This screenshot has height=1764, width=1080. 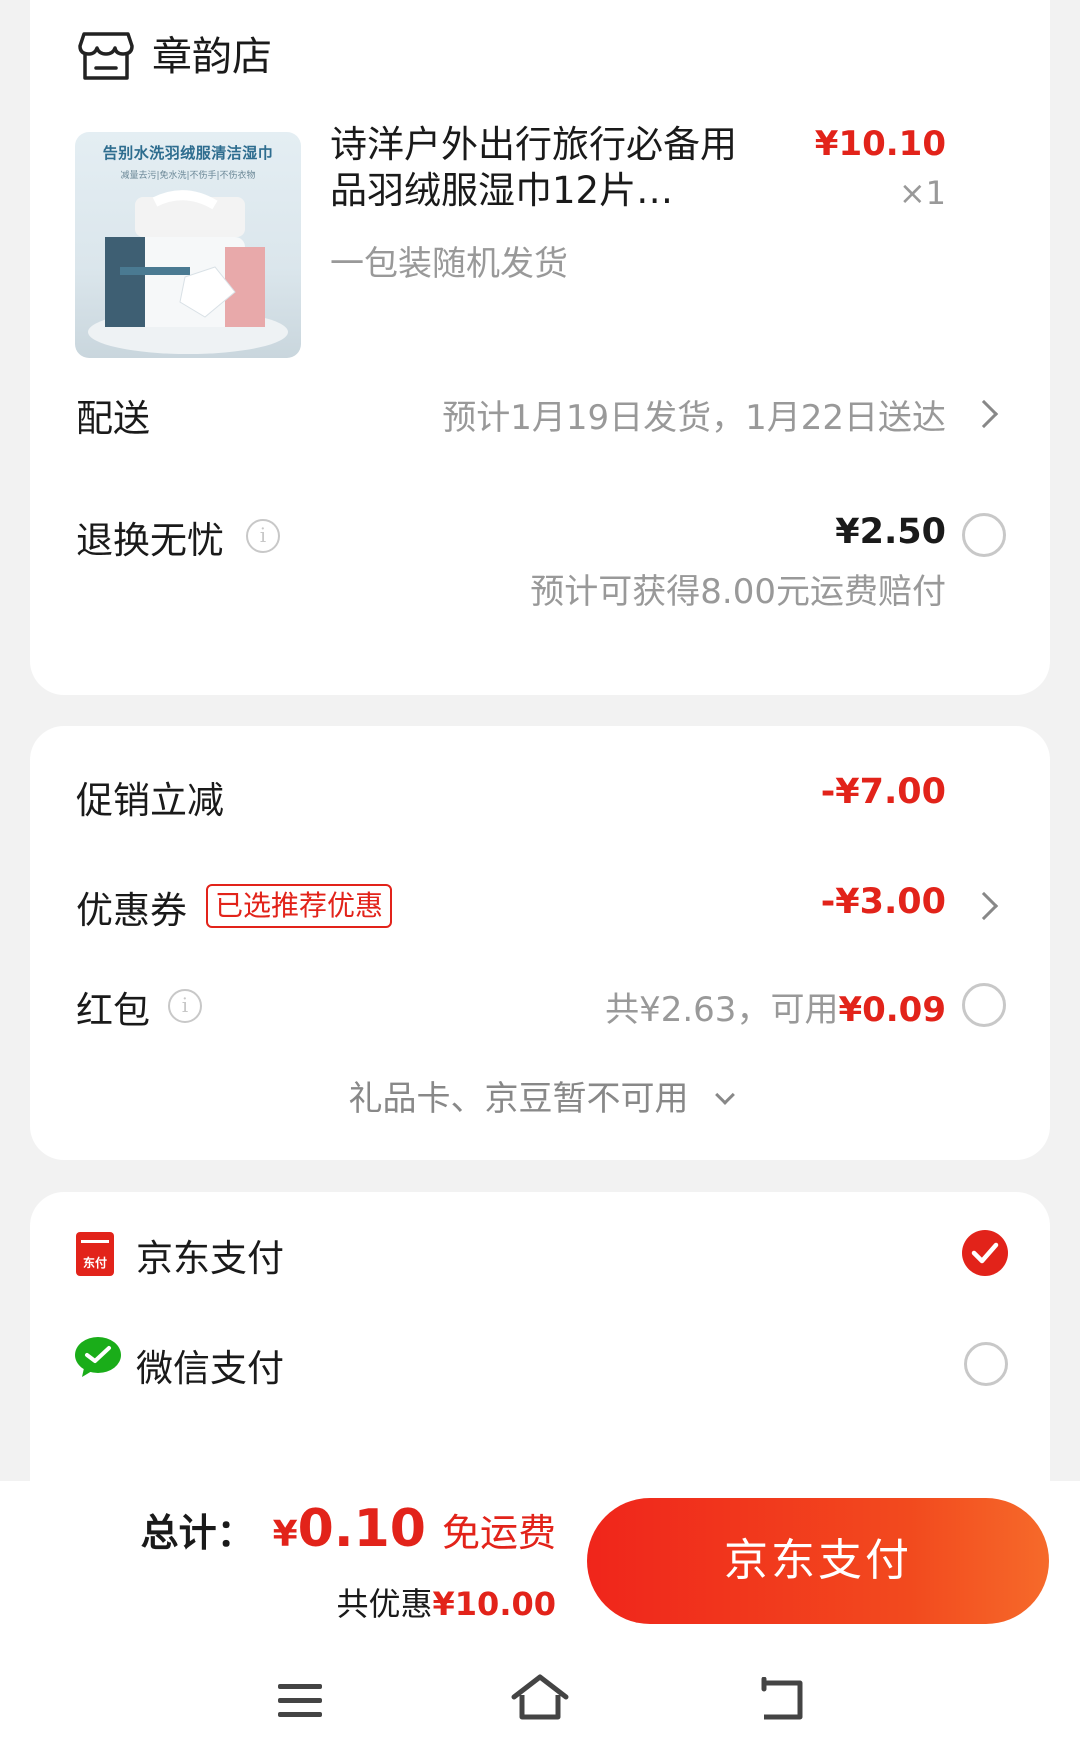 I want to click on return-service-note: 预计可获得8.00元运费赔付, so click(x=738, y=592).